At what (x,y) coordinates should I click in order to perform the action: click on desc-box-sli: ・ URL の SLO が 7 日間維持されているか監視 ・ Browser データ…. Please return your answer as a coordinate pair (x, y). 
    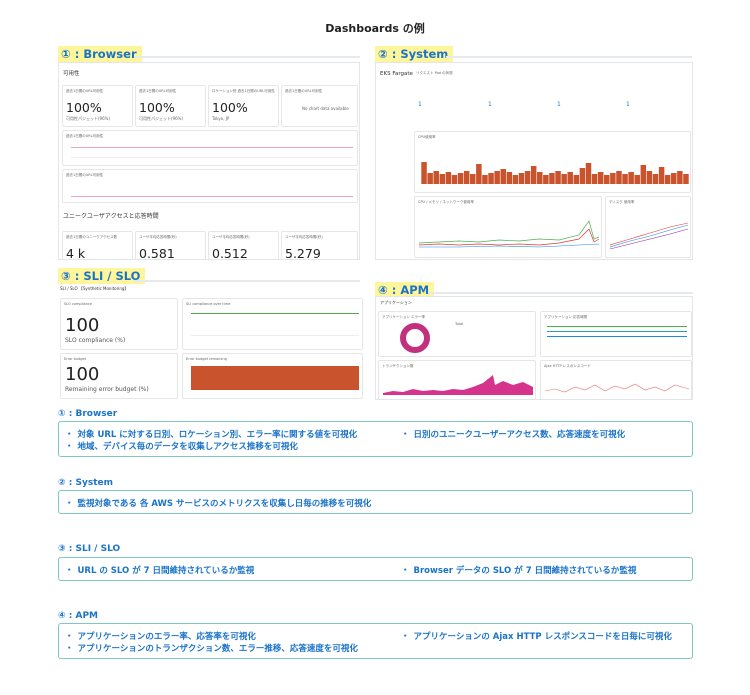
    Looking at the image, I should click on (375, 569).